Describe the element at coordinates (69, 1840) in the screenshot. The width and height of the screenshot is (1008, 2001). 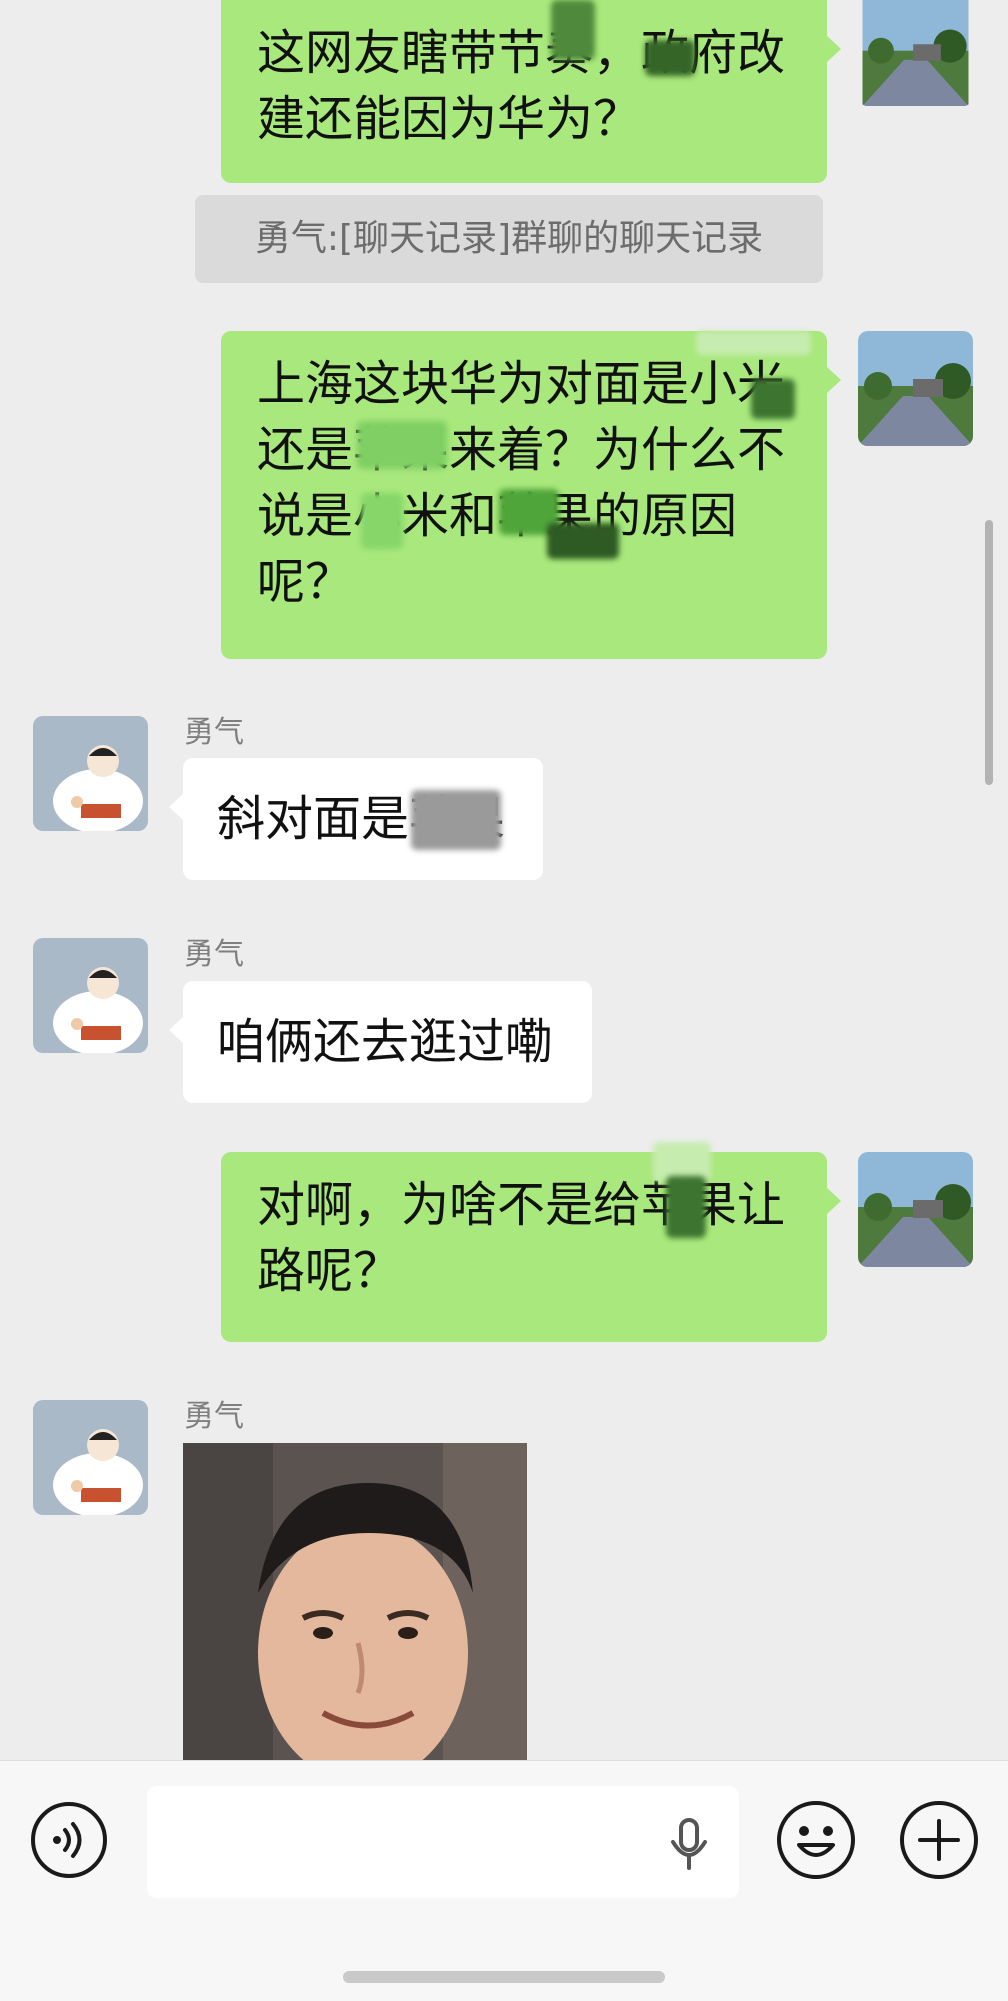
I see `voice-wave-icon` at that location.